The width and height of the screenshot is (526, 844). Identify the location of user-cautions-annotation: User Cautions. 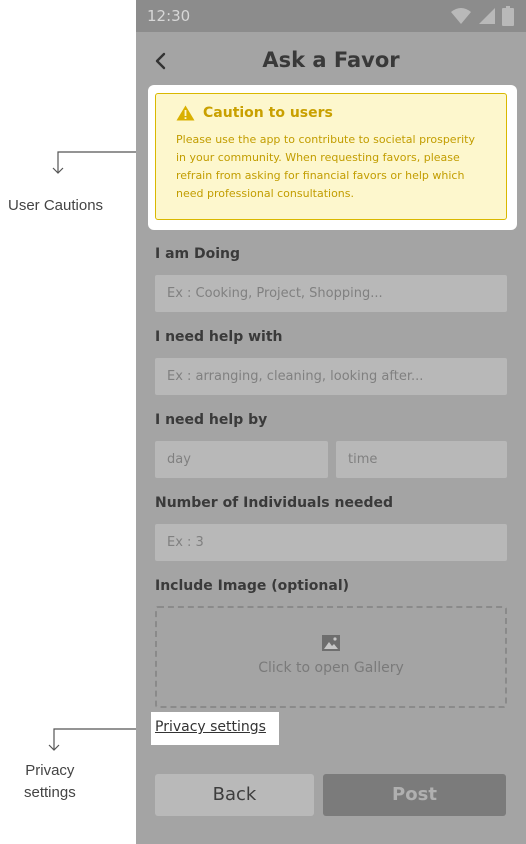
(56, 205).